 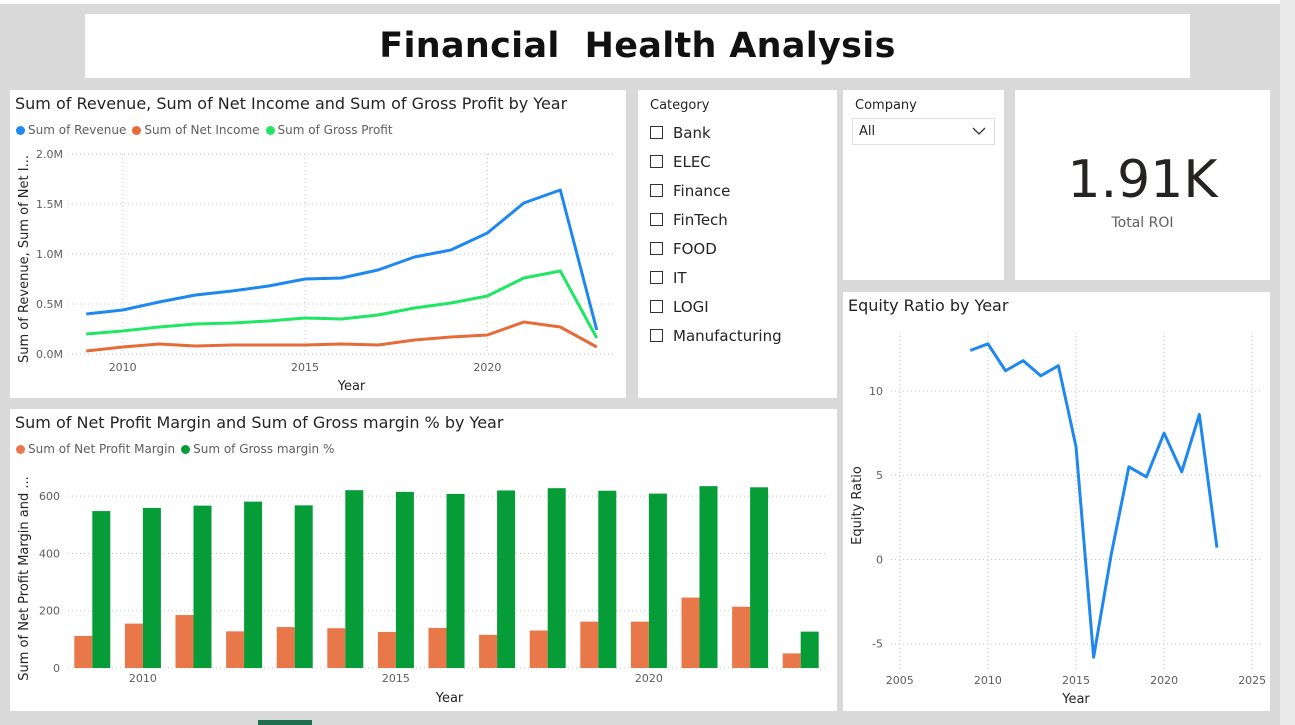 I want to click on y-tick-label: 0.0M, so click(x=49, y=354).